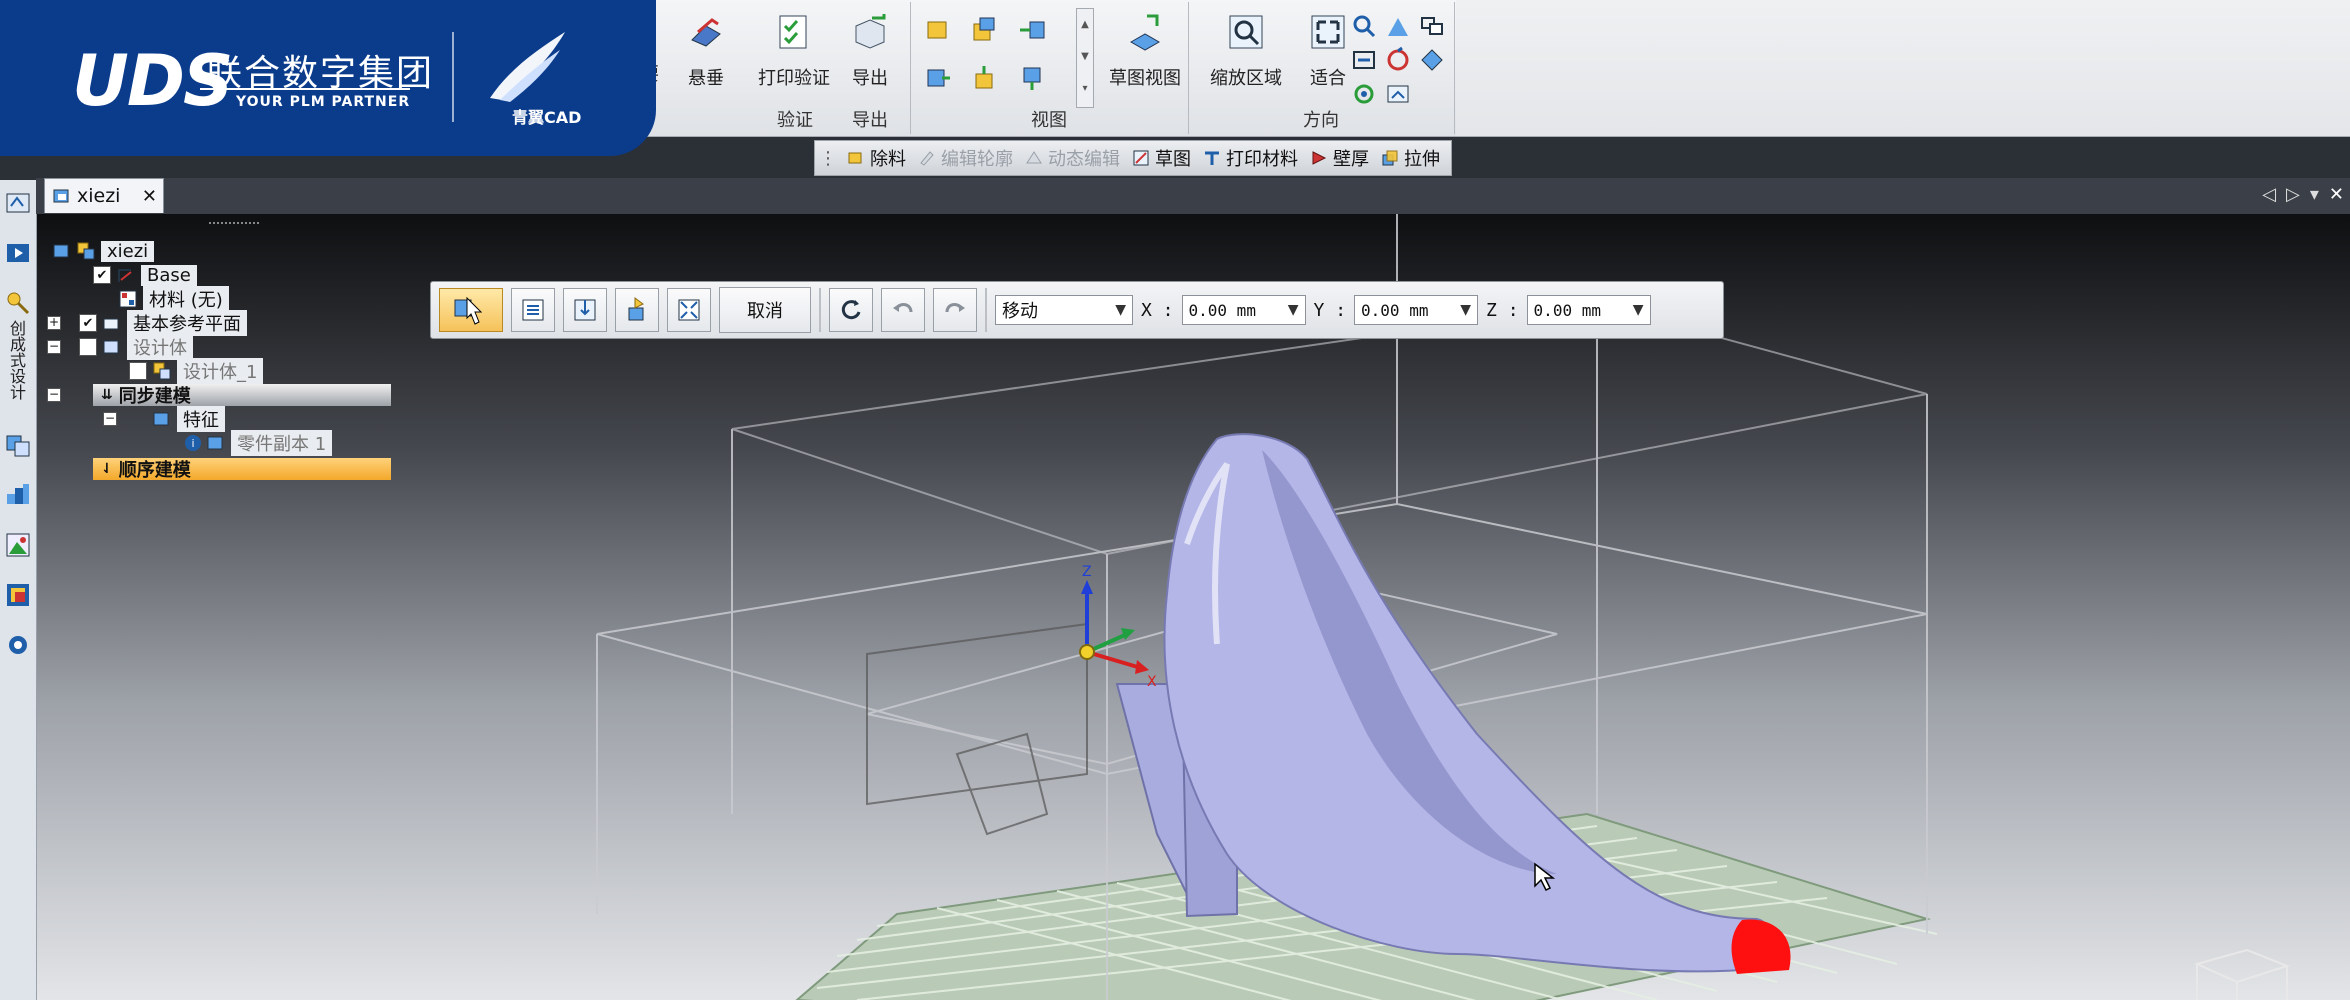 This screenshot has height=1000, width=2350. What do you see at coordinates (18, 203) in the screenshot?
I see `path-finder-icon` at bounding box center [18, 203].